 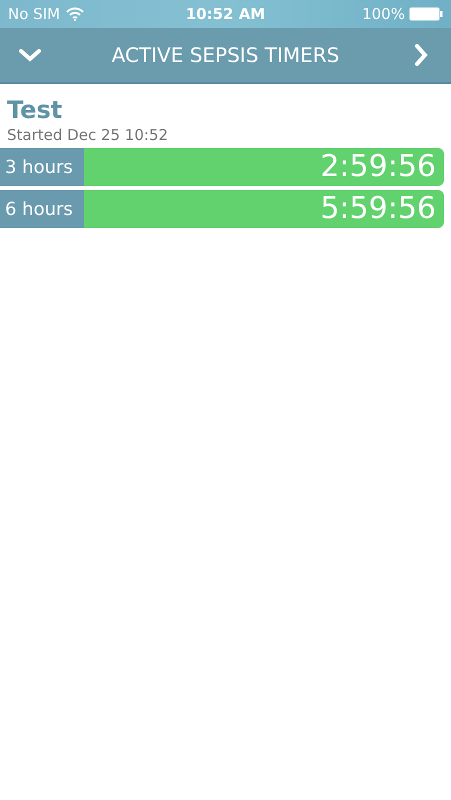 What do you see at coordinates (42, 167) in the screenshot?
I see `timer-label: 3 hours` at bounding box center [42, 167].